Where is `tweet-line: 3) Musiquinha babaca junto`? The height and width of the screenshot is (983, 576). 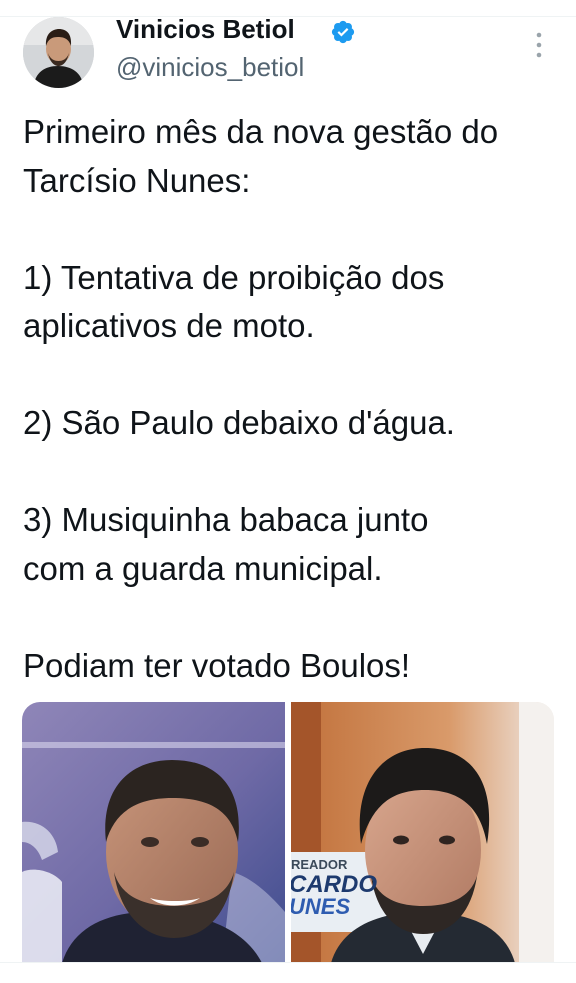 tweet-line: 3) Musiquinha babaca junto is located at coordinates (226, 519).